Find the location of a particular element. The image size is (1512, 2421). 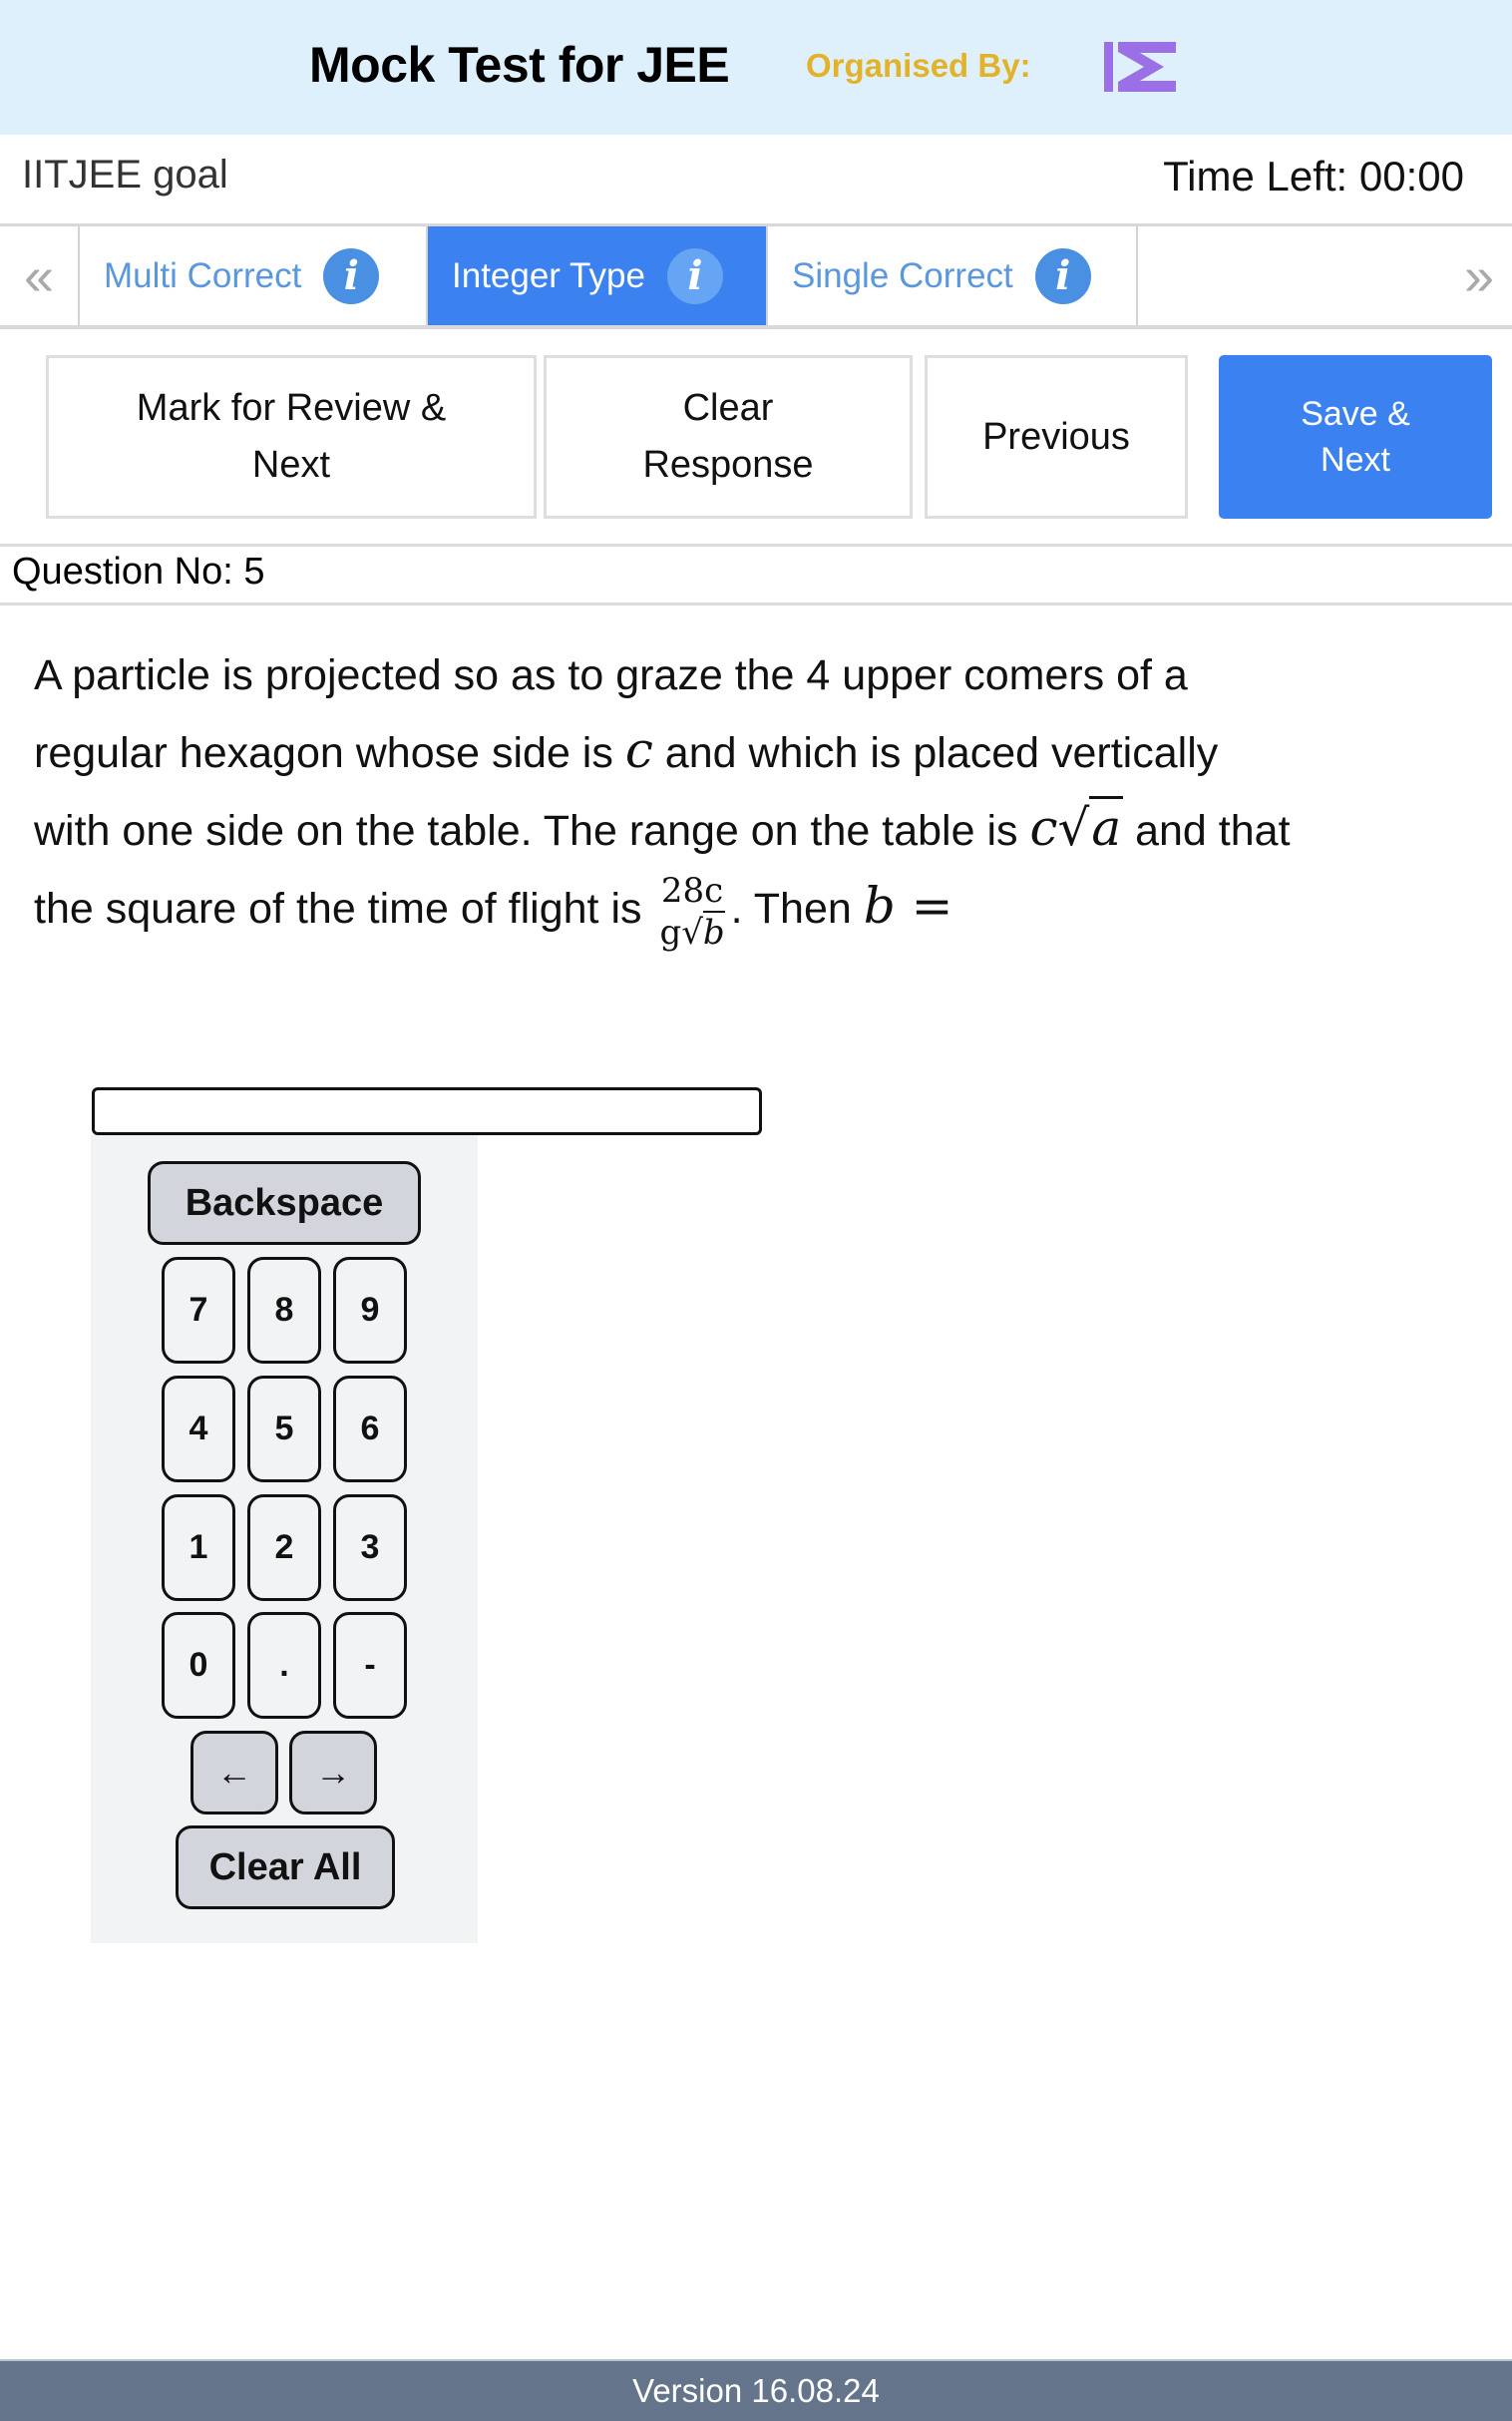

arrow-right-icon: → is located at coordinates (333, 1773).